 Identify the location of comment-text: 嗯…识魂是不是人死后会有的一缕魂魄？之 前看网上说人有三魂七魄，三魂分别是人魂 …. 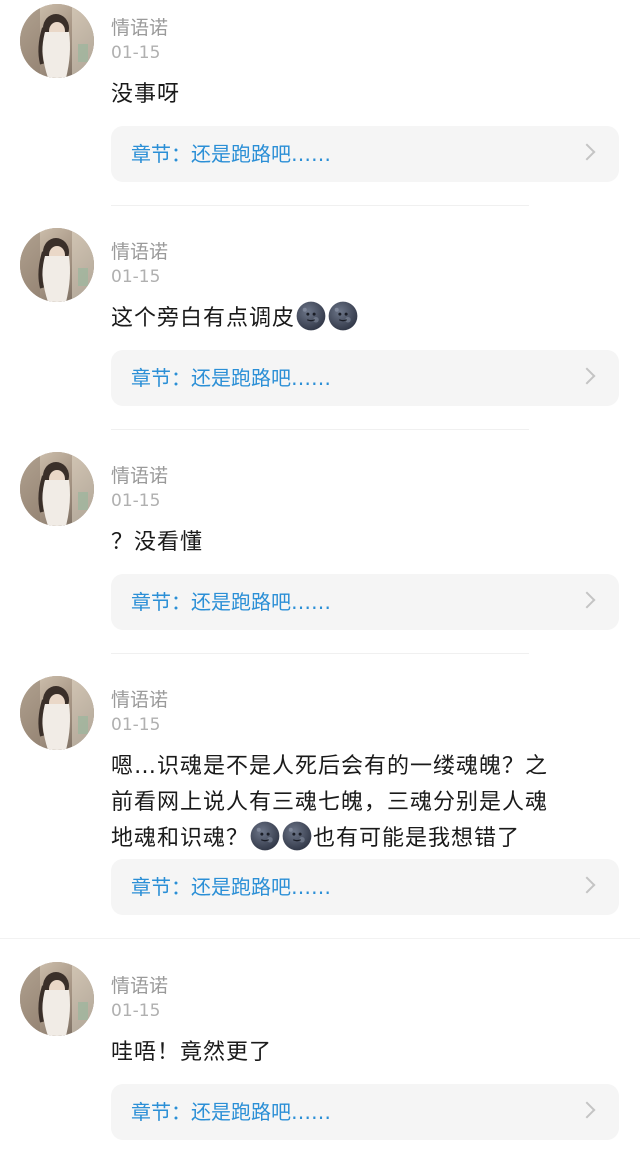
(361, 806).